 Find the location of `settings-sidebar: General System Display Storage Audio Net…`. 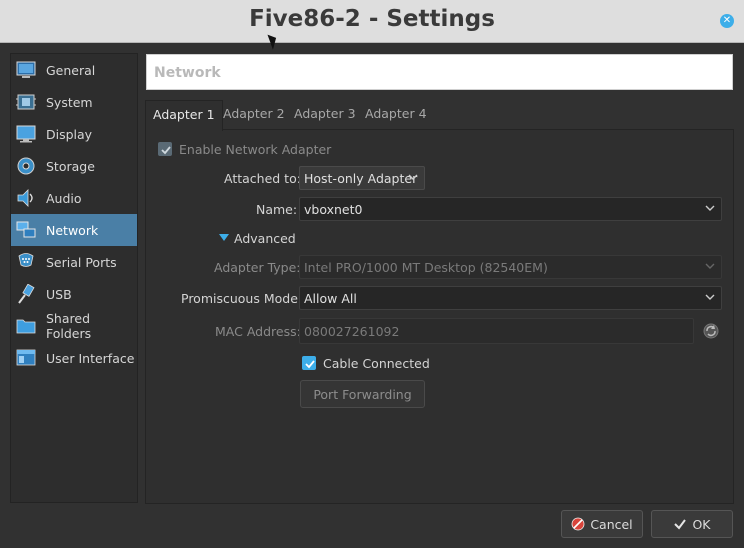

settings-sidebar: General System Display Storage Audio Net… is located at coordinates (74, 278).